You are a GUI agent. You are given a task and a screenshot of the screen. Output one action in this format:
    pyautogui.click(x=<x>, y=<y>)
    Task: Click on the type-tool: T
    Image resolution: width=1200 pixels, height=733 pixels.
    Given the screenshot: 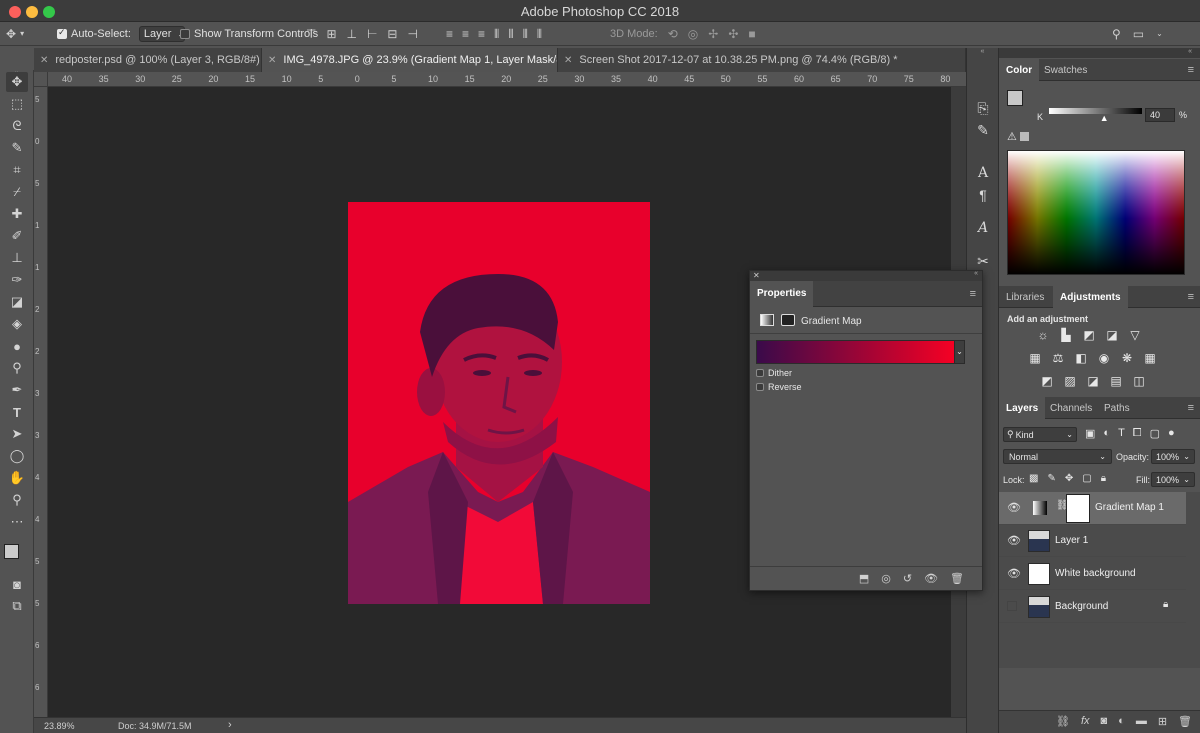 What is the action you would take?
    pyautogui.click(x=17, y=412)
    